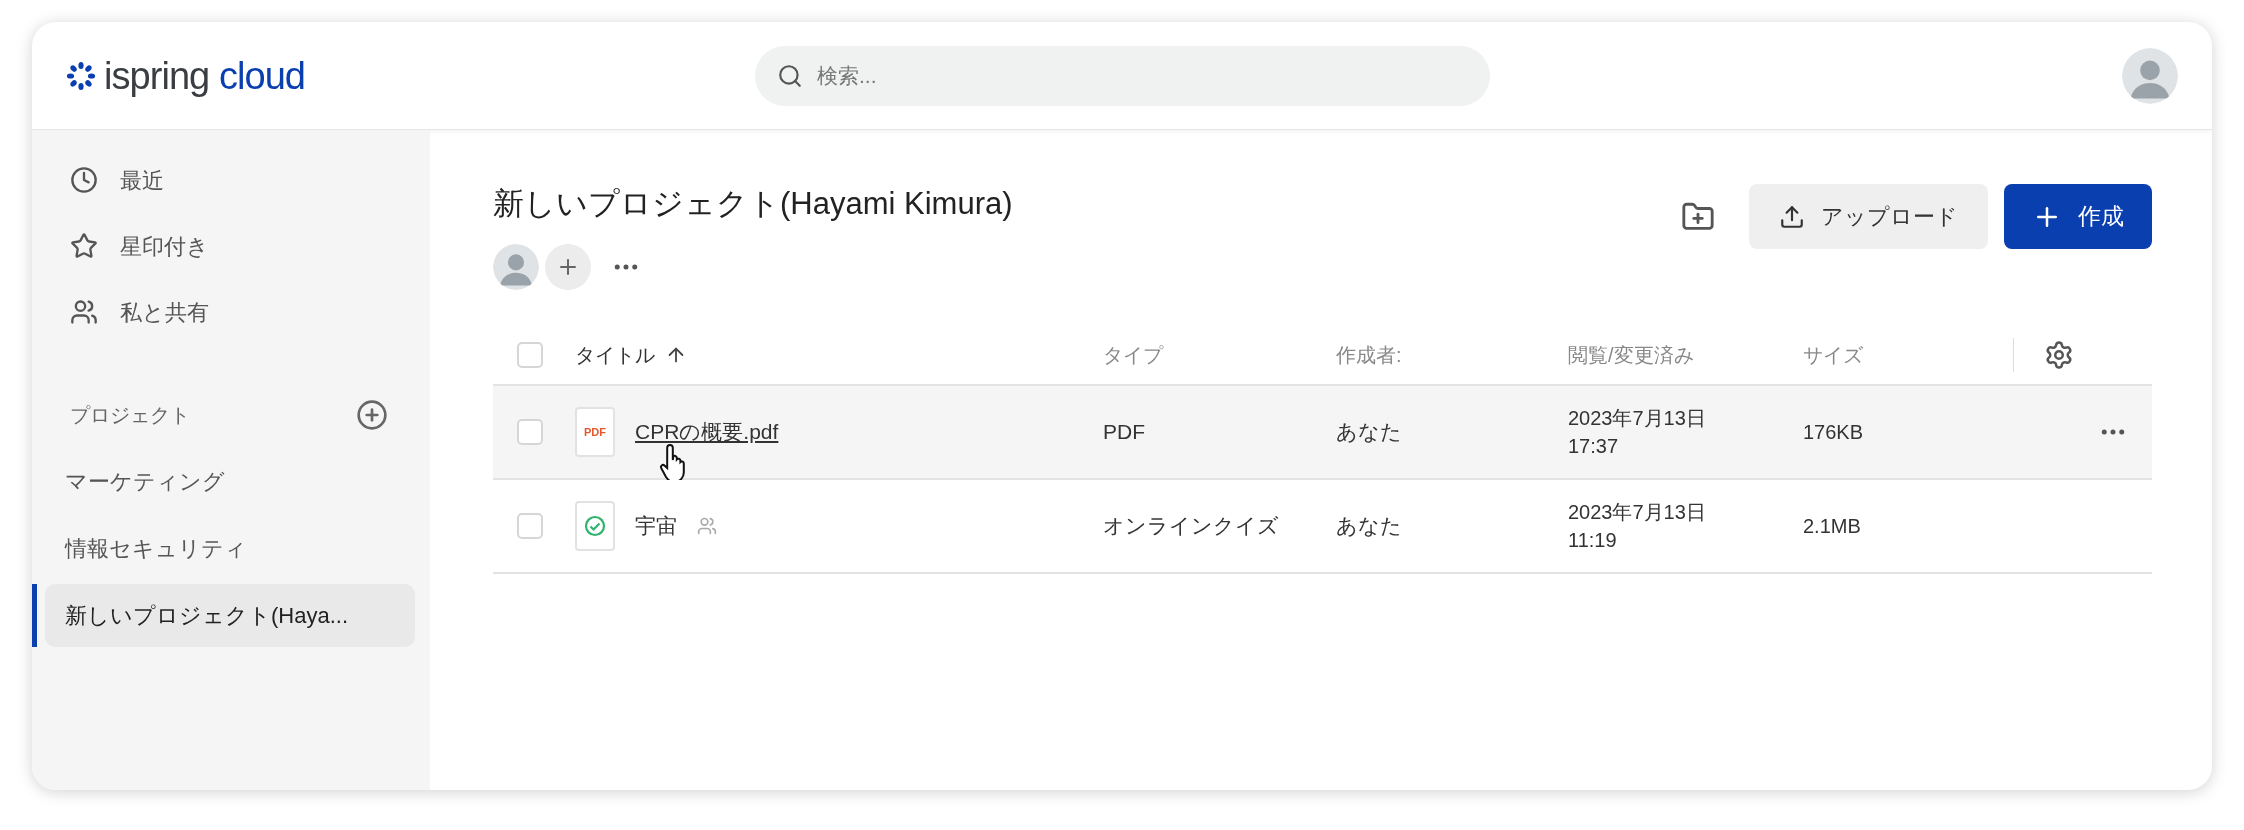 Image resolution: width=2244 pixels, height=830 pixels. I want to click on upload-button: アップロード, so click(1868, 216).